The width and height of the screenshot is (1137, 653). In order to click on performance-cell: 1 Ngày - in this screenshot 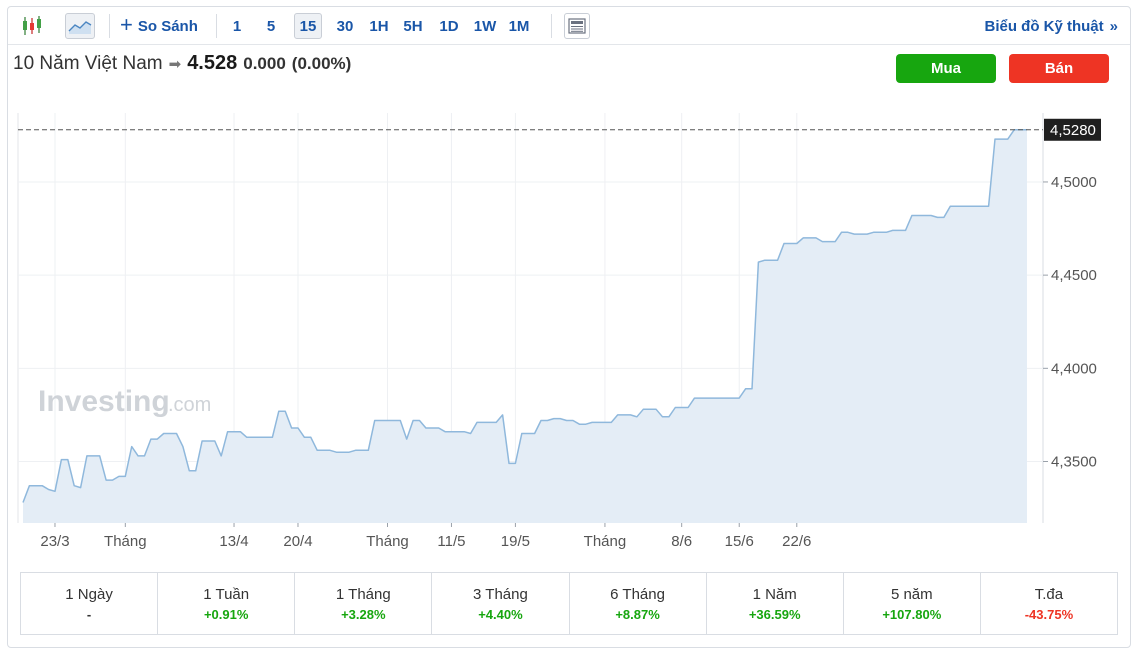, I will do `click(90, 603)`.